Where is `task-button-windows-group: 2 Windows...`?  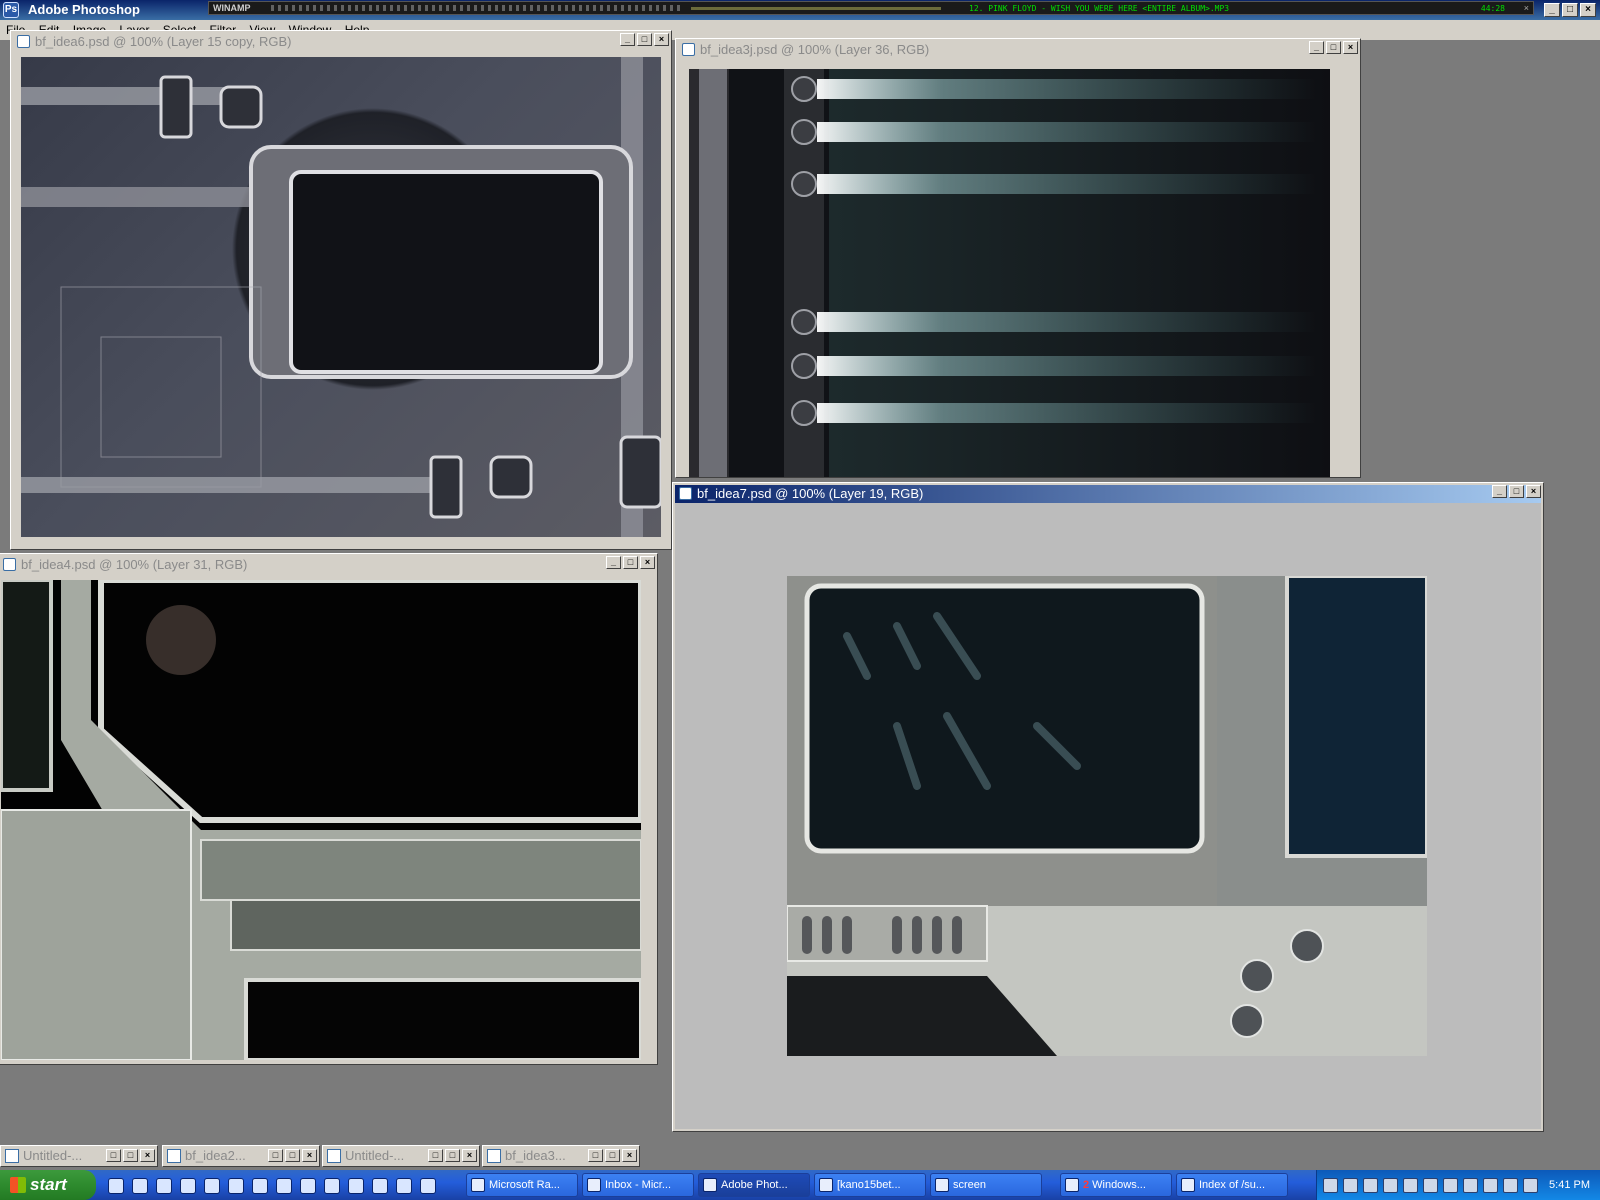
task-button-windows-group: 2 Windows... is located at coordinates (1116, 1185).